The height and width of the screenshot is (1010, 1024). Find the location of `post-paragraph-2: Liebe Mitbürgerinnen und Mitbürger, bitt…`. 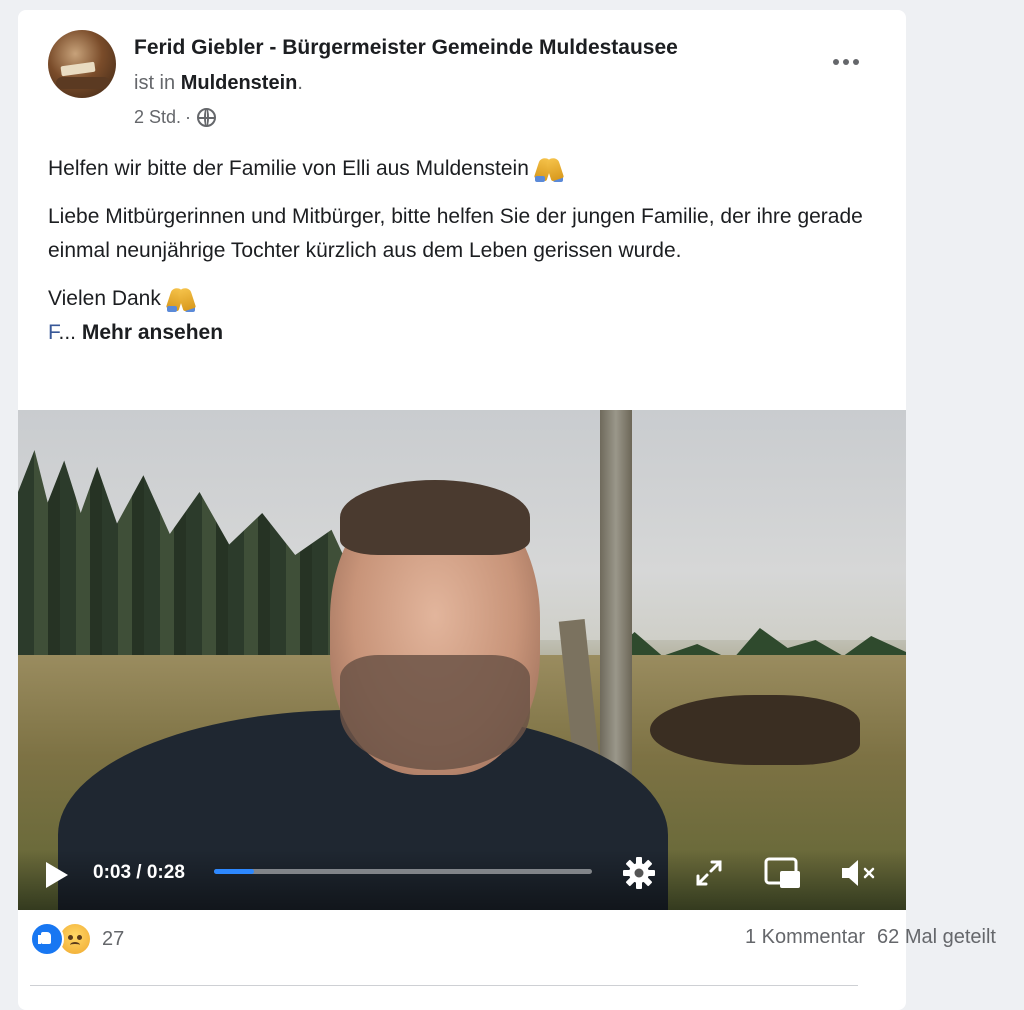

post-paragraph-2: Liebe Mitbürgerinnen und Mitbürger, bitt… is located at coordinates (455, 233).